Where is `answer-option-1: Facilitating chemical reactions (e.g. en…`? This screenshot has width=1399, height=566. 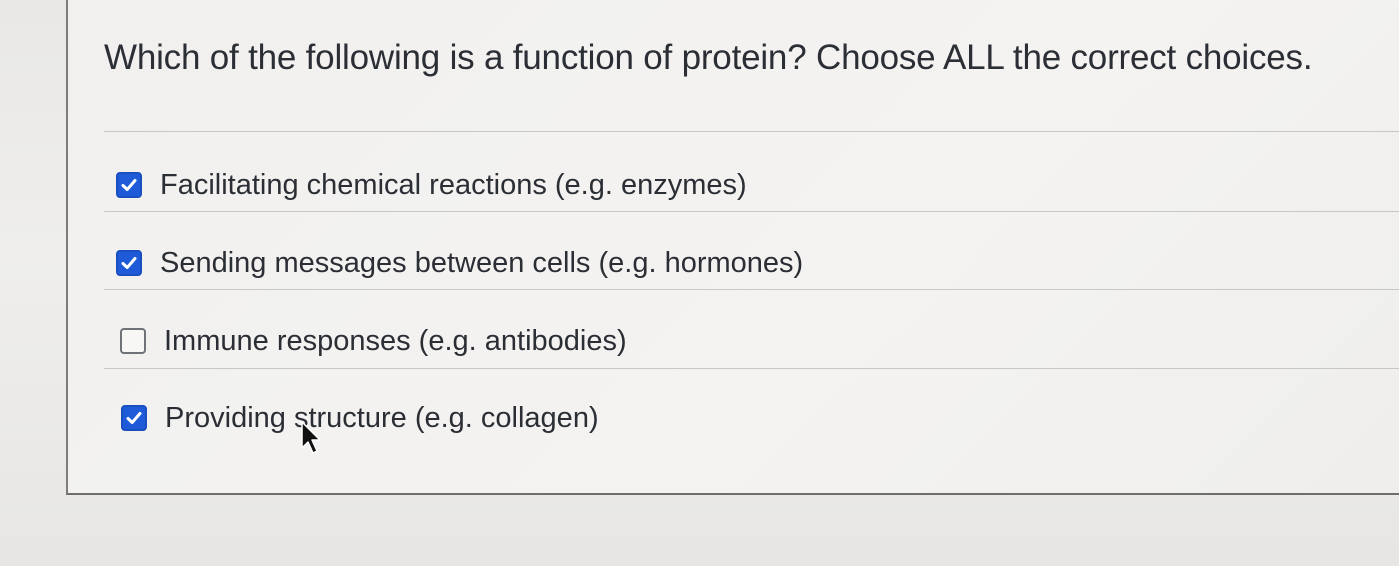
answer-option-1: Facilitating chemical reactions (e.g. en… is located at coordinates (431, 185).